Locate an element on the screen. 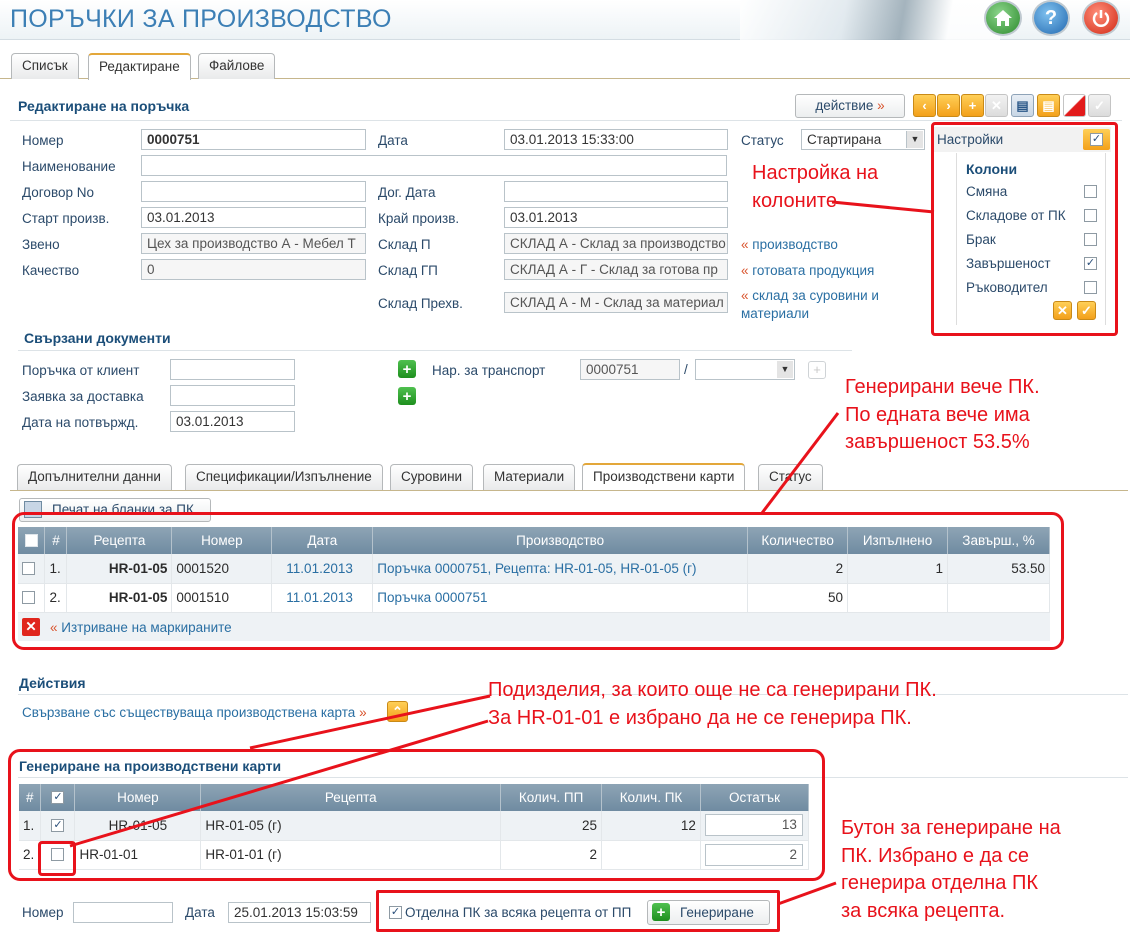  arrow-generate is located at coordinates (370, 722).